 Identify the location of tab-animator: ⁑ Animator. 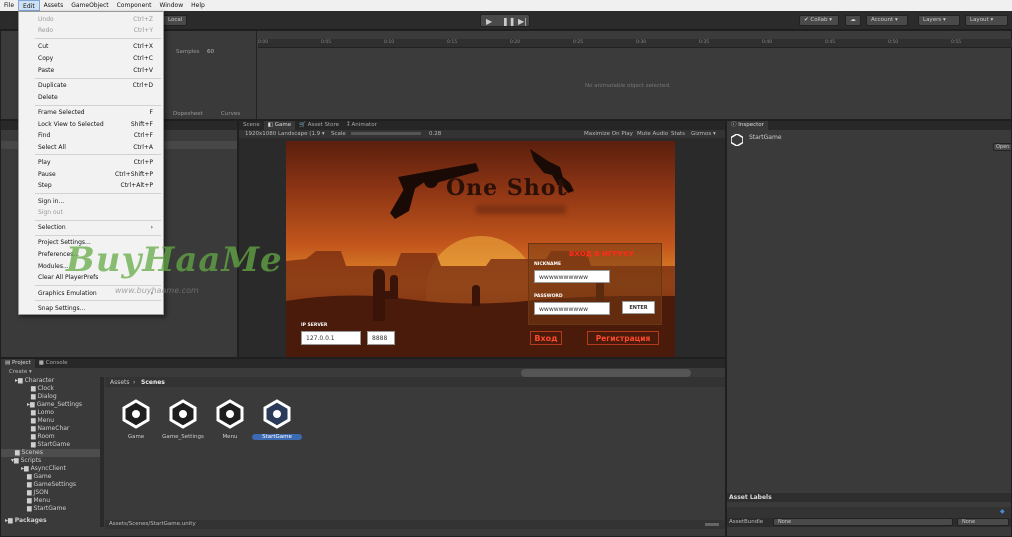
(362, 125).